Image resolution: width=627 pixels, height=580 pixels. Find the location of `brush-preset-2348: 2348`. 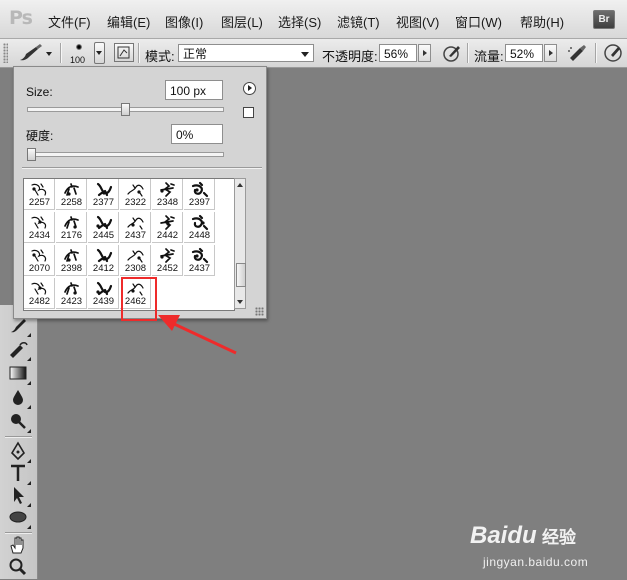

brush-preset-2348: 2348 is located at coordinates (167, 194).